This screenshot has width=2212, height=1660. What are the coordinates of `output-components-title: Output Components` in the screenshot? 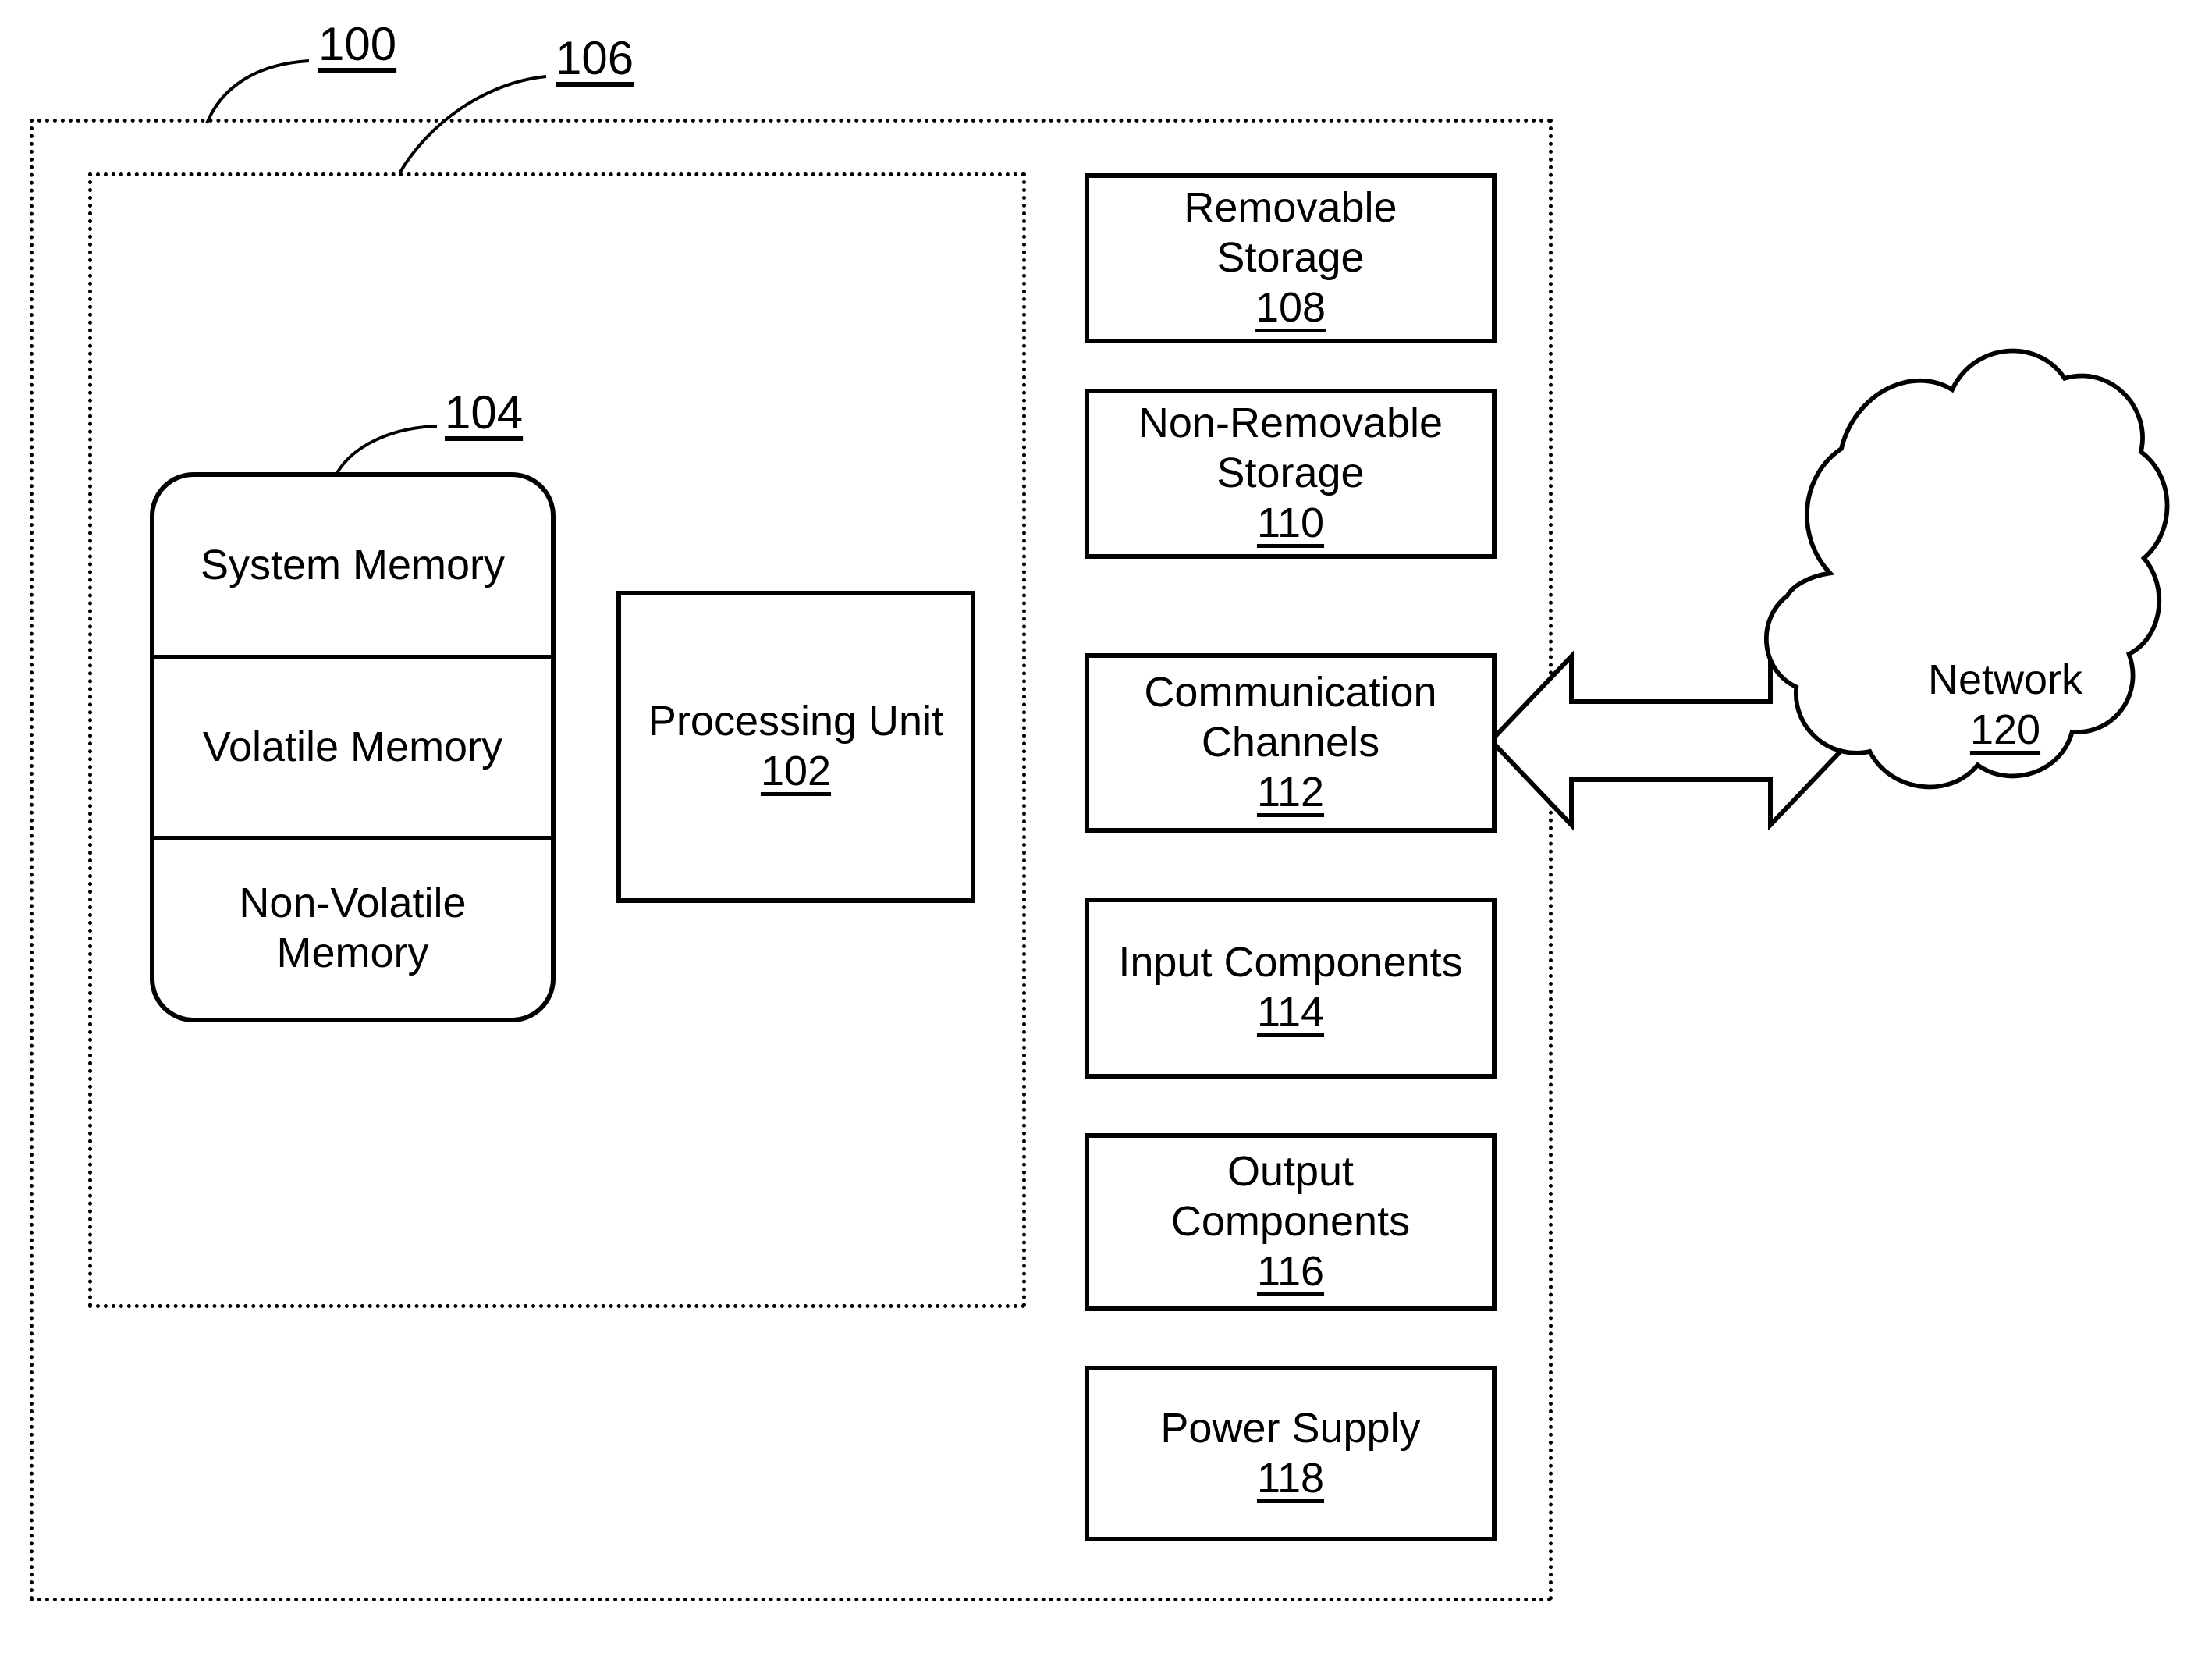 It's located at (1290, 1197).